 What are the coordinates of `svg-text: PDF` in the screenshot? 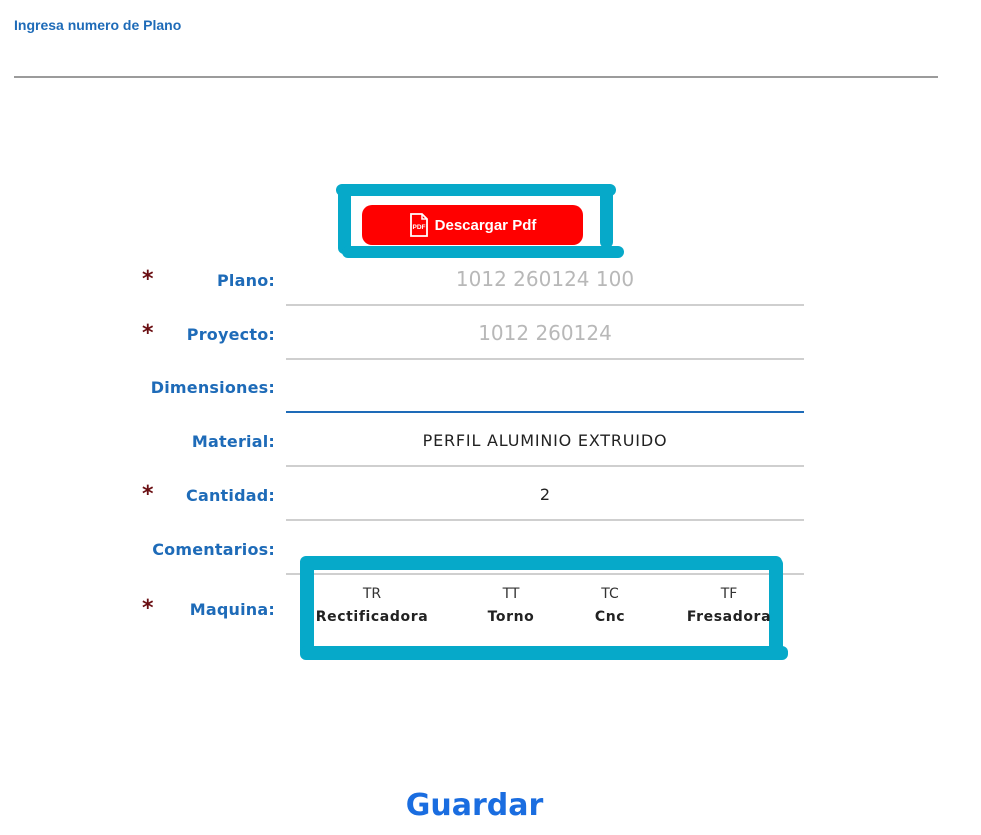 It's located at (418, 227).